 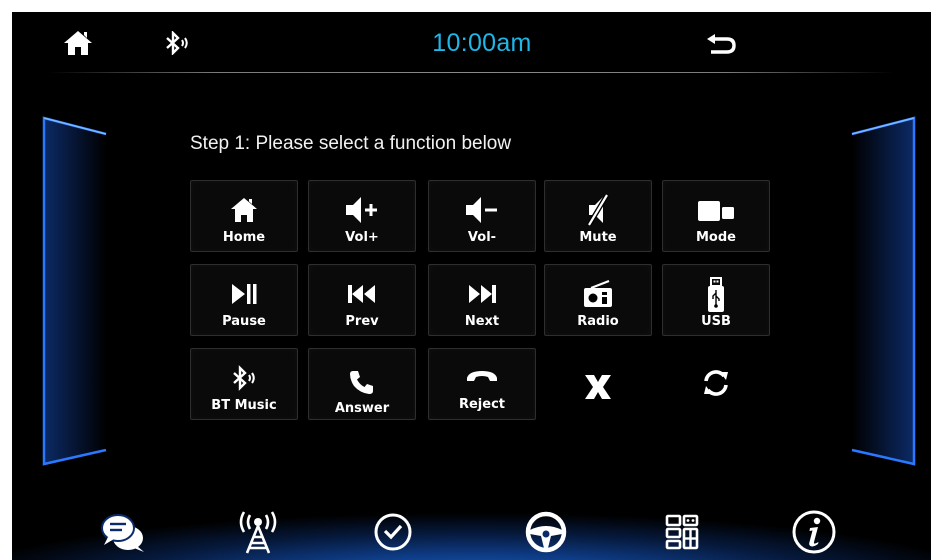 What do you see at coordinates (244, 294) in the screenshot?
I see `play-pause-icon` at bounding box center [244, 294].